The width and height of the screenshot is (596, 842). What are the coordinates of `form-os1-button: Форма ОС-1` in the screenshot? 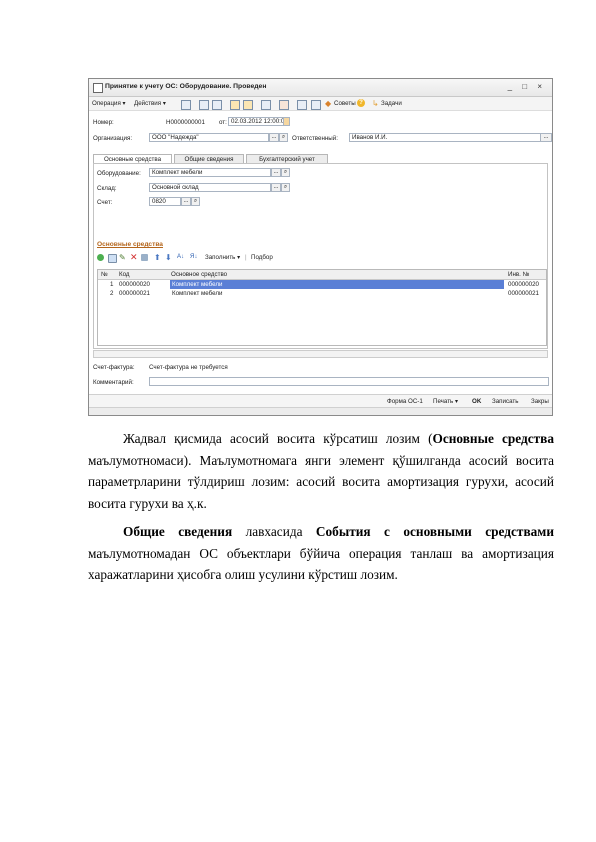 It's located at (405, 401).